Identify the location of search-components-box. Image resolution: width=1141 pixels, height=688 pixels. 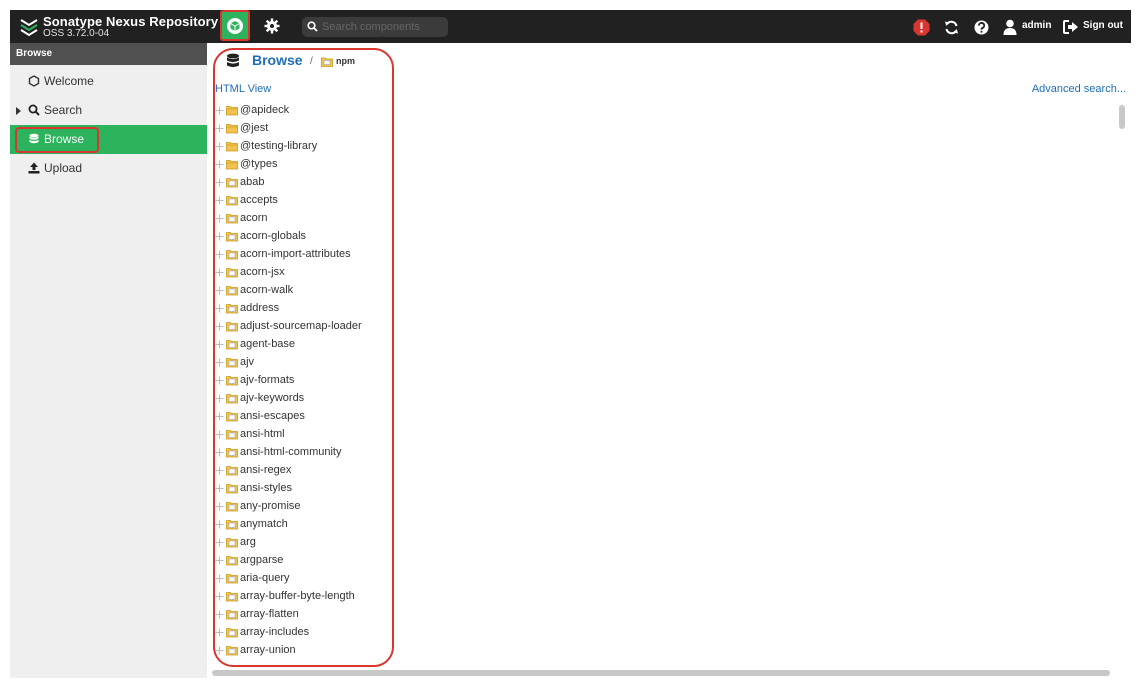
(375, 27).